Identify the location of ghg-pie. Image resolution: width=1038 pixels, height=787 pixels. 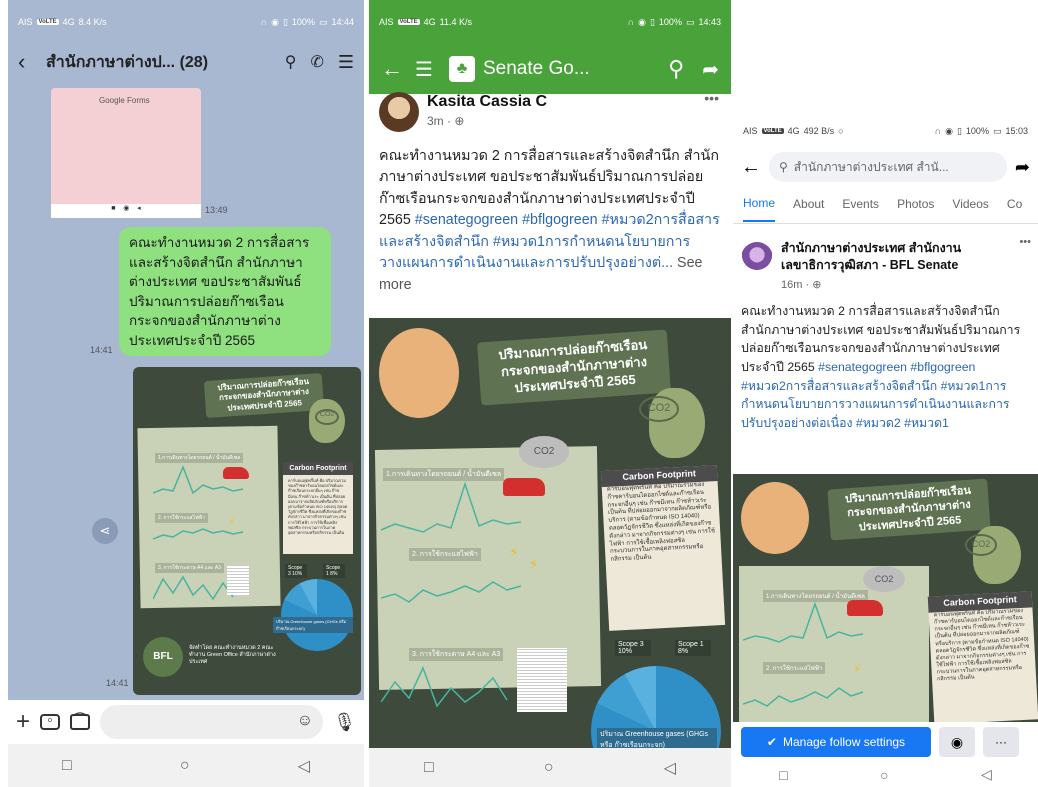
(317, 615).